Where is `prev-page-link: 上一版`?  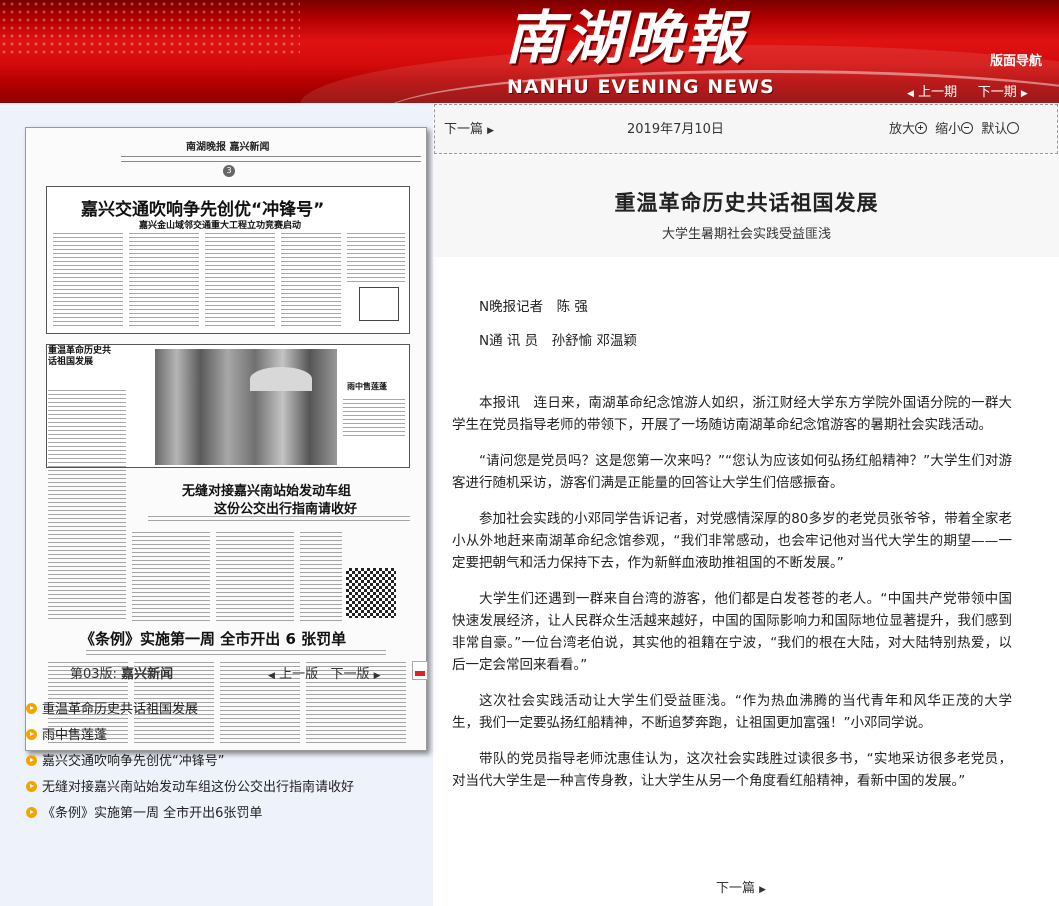
prev-page-link: 上一版 is located at coordinates (298, 674).